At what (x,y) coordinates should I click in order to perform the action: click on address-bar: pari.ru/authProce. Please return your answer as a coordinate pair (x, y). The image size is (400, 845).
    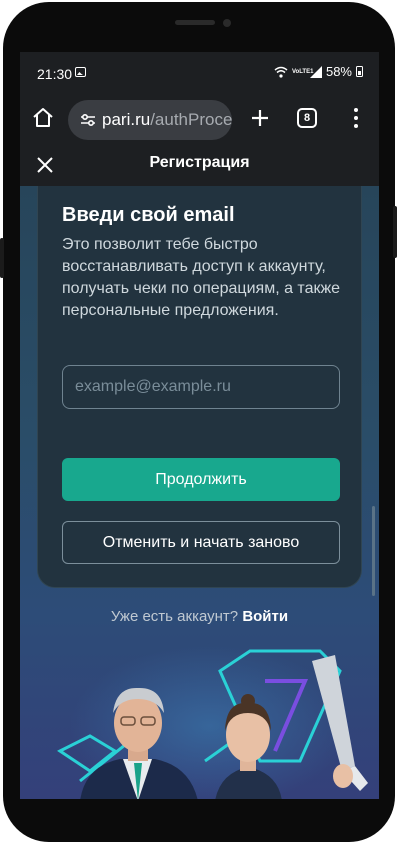
    Looking at the image, I should click on (150, 120).